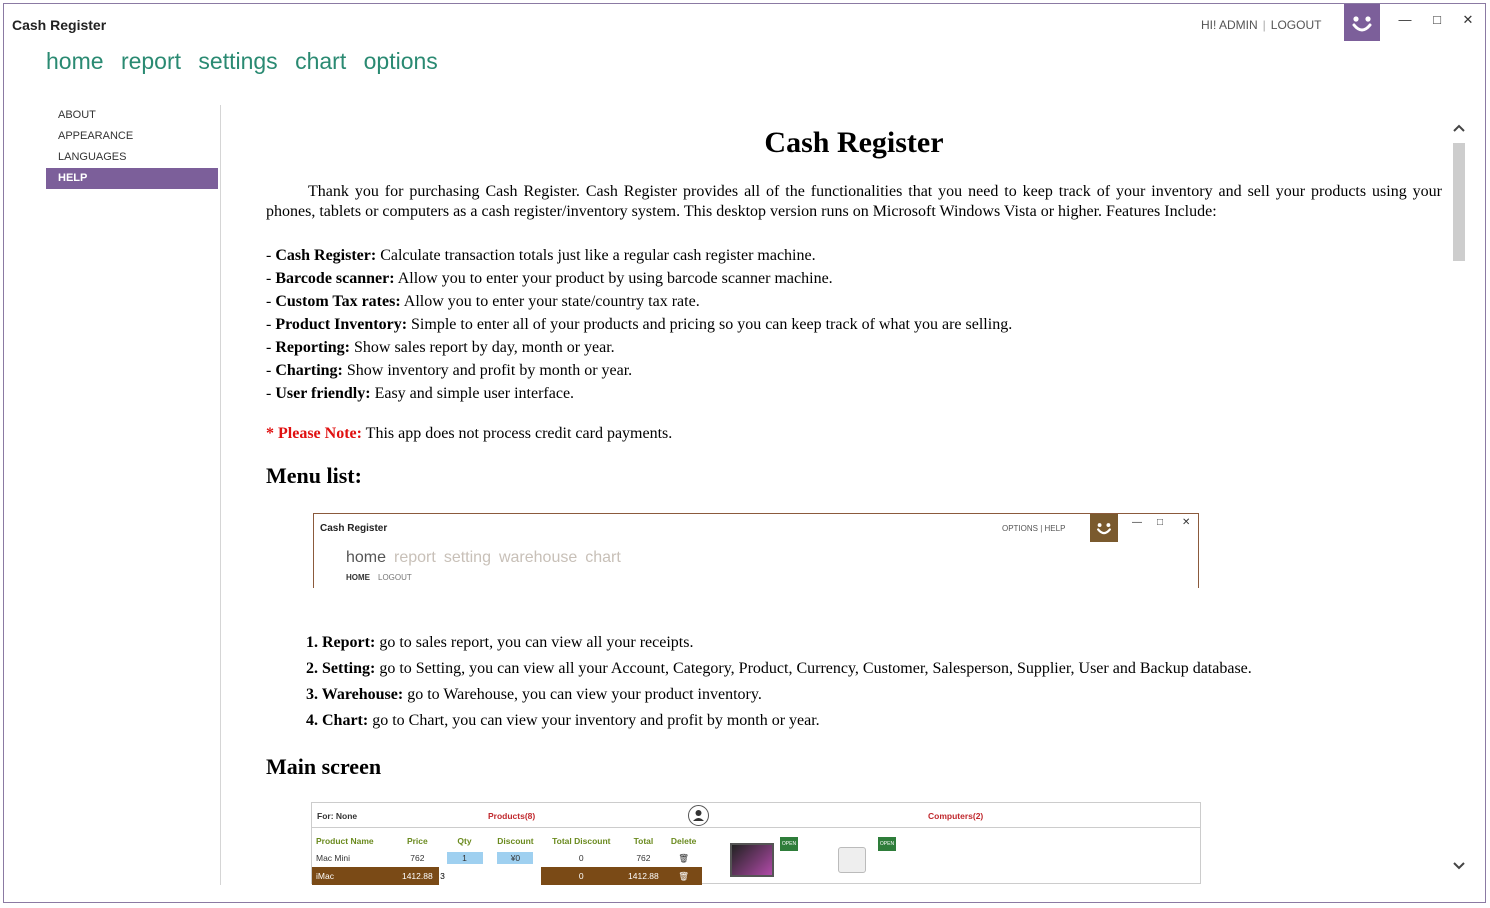 The height and width of the screenshot is (908, 1490). Describe the element at coordinates (309, 370) in the screenshot. I see `feature-name: Charting:` at that location.